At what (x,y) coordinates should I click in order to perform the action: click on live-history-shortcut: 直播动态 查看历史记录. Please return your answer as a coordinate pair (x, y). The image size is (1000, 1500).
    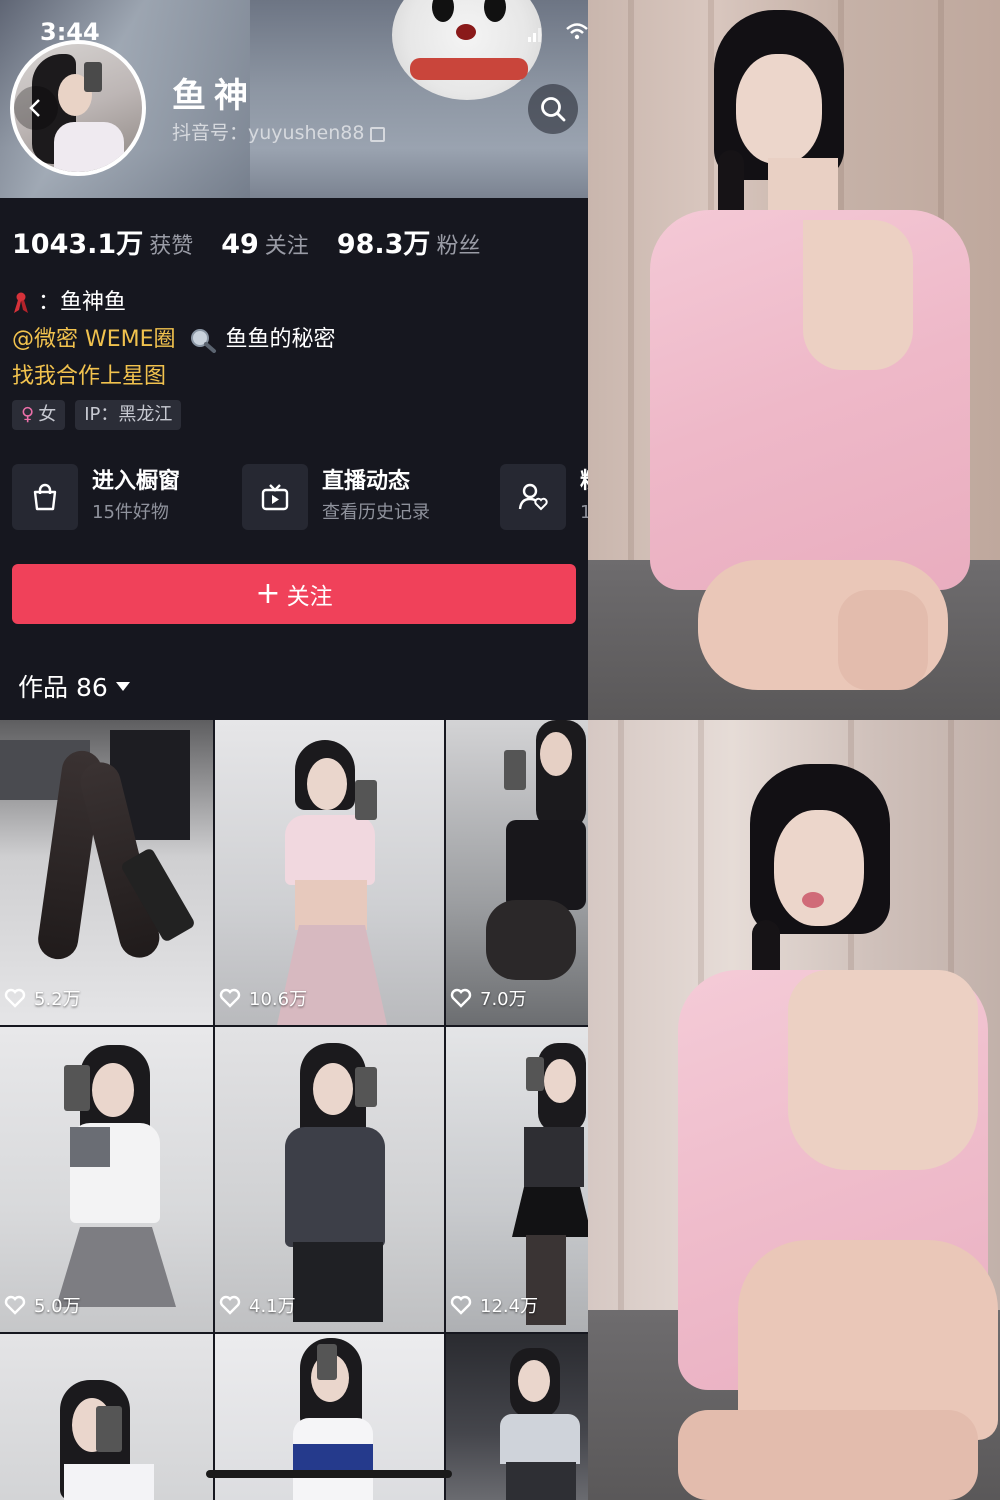
    Looking at the image, I should click on (336, 497).